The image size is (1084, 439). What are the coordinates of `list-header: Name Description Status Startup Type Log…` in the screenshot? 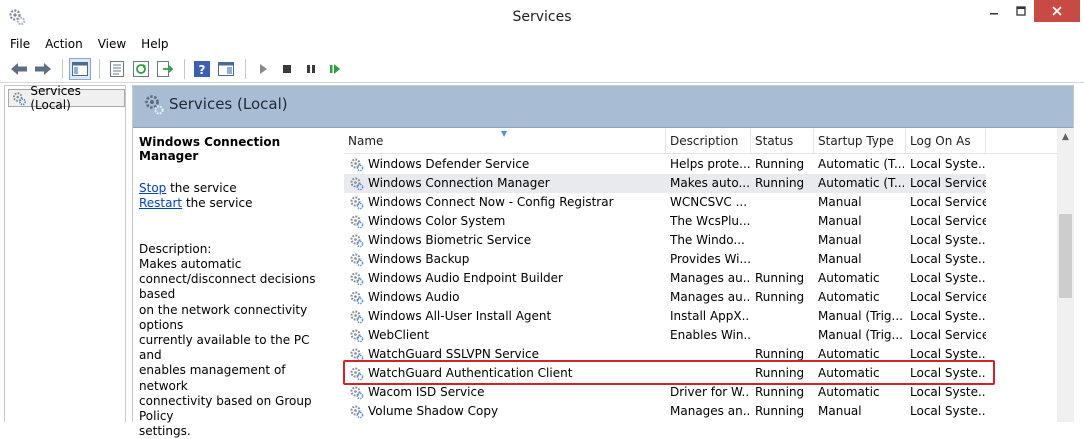 It's located at (700, 141).